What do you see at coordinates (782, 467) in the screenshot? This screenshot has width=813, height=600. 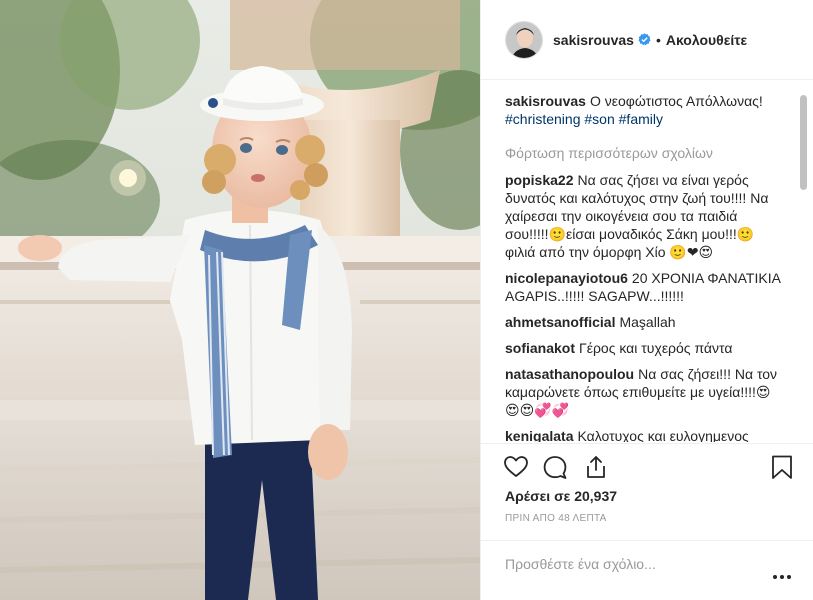 I see `bookmark-icon` at bounding box center [782, 467].